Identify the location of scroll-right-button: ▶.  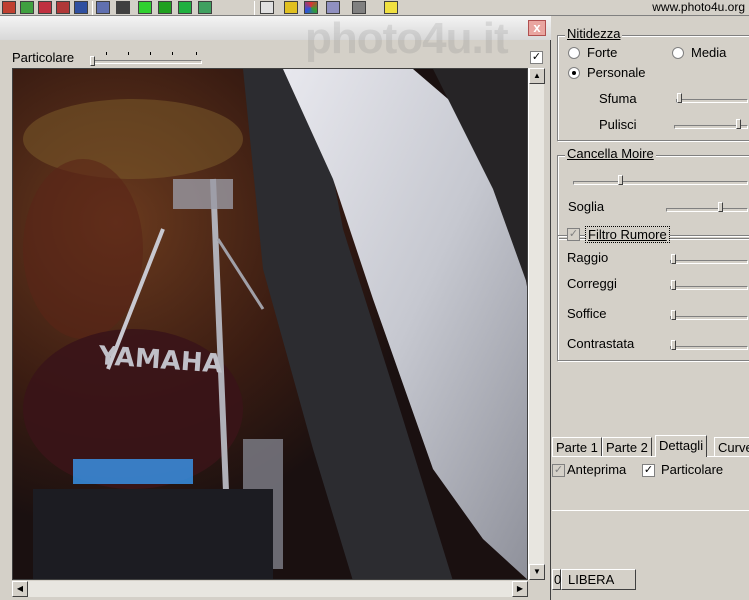
(520, 589).